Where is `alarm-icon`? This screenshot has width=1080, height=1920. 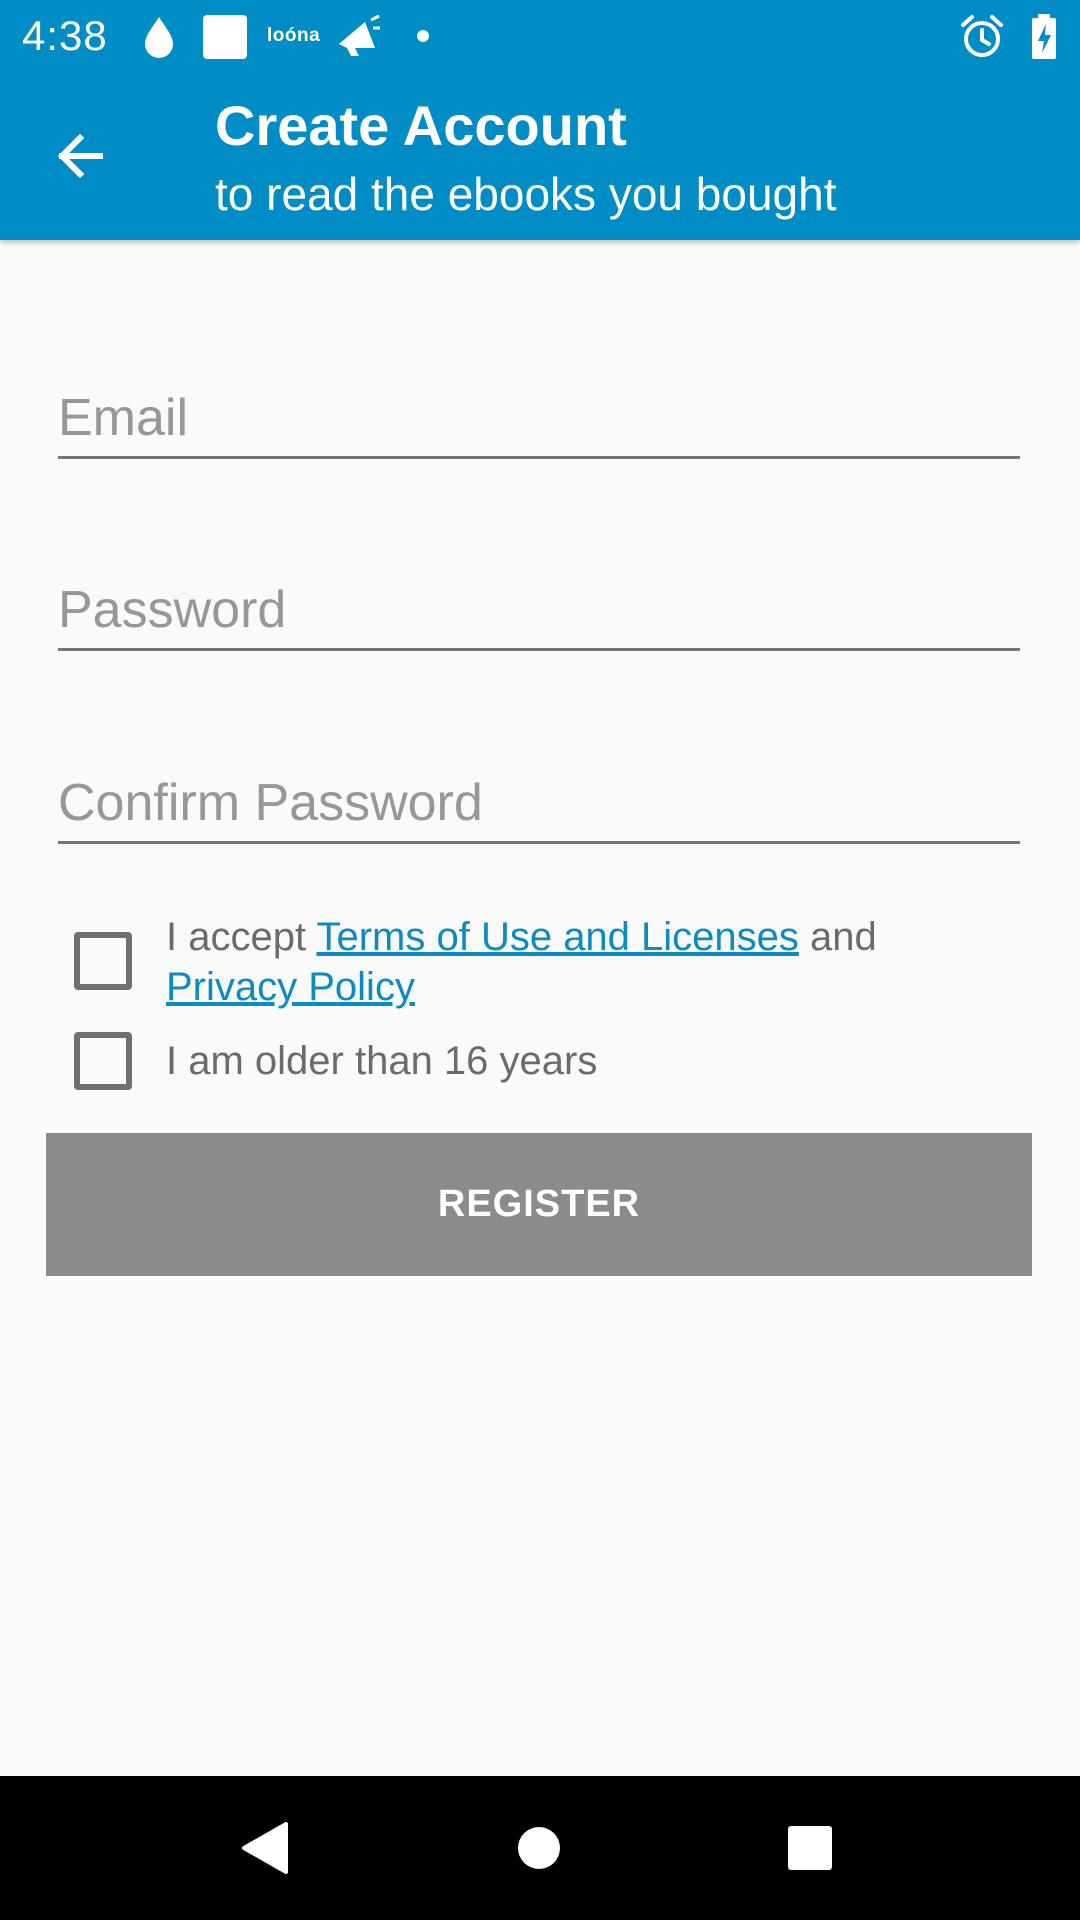
alarm-icon is located at coordinates (982, 36).